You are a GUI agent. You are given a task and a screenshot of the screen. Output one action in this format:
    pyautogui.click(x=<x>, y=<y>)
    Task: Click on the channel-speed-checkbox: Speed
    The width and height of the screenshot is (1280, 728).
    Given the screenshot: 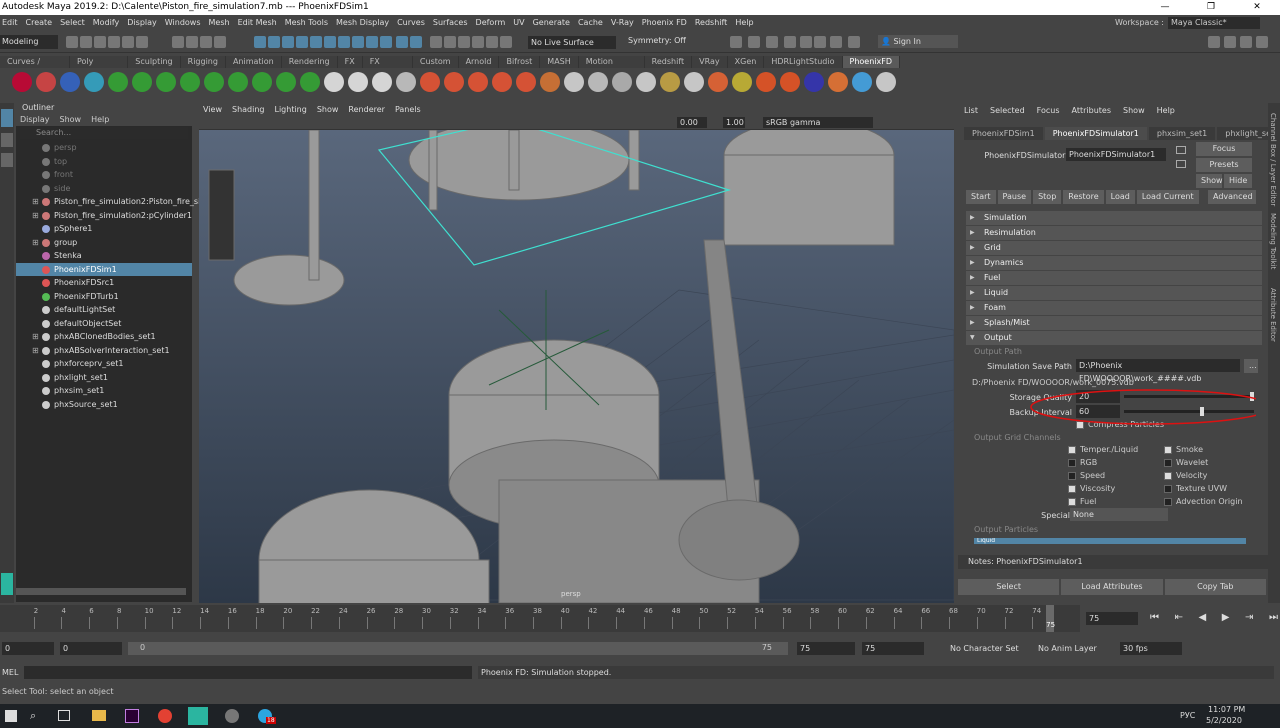 What is the action you would take?
    pyautogui.click(x=1103, y=477)
    